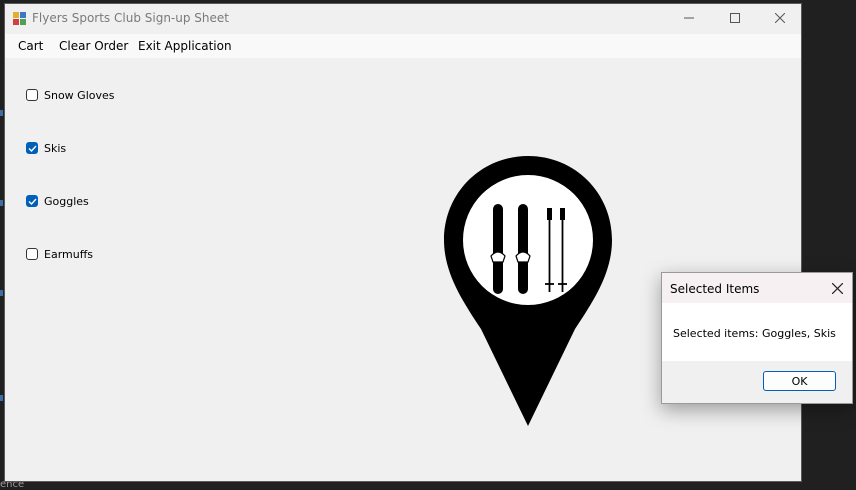  What do you see at coordinates (19, 18) in the screenshot?
I see `app-icon` at bounding box center [19, 18].